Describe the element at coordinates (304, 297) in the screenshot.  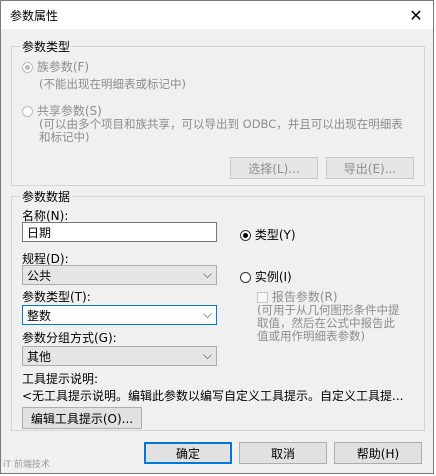
I see `report-parameter-label: 报告参数(R)` at that location.